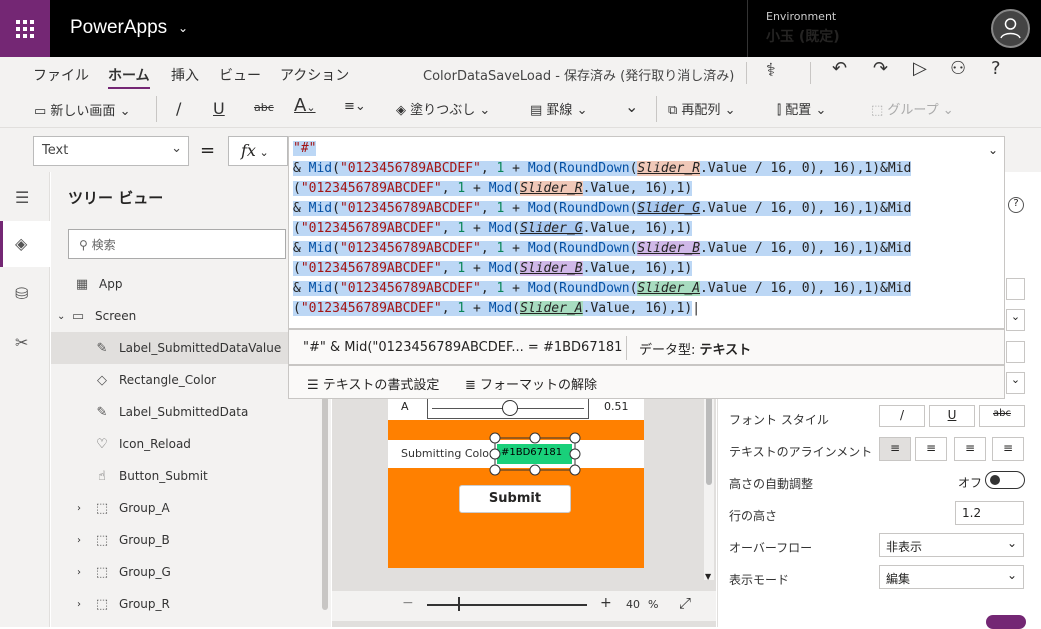  Describe the element at coordinates (188, 348) in the screenshot. I see `tree-item-label-submitteddatavalue: ✎ Label_SubmittedDataValue` at that location.